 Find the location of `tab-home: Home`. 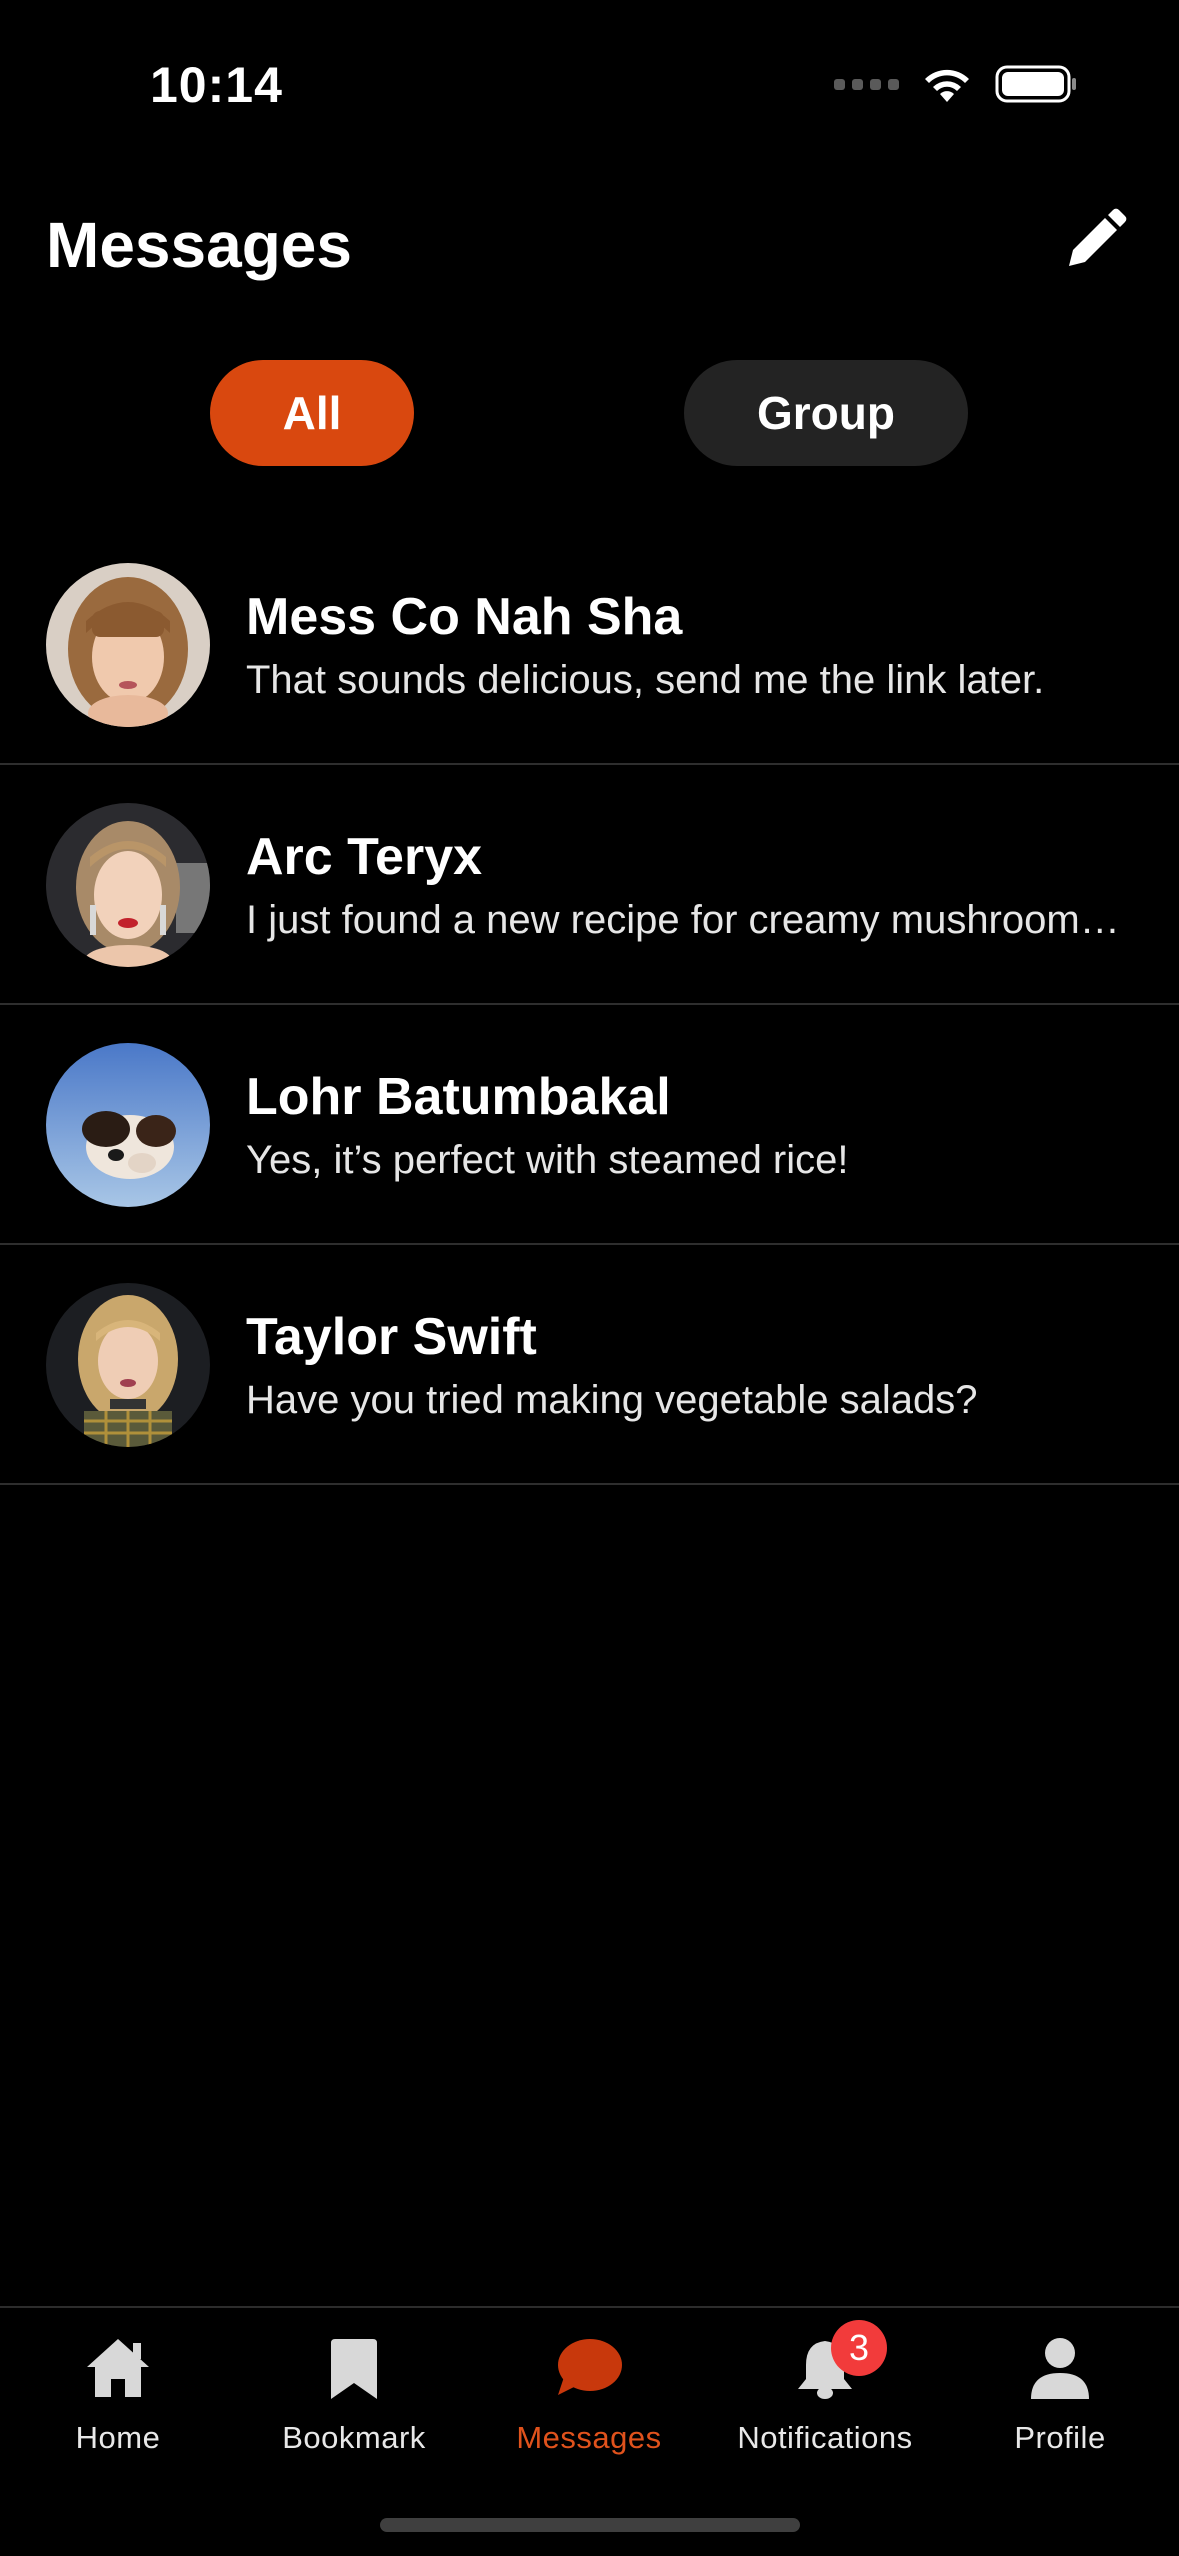

tab-home: Home is located at coordinates (118, 2405).